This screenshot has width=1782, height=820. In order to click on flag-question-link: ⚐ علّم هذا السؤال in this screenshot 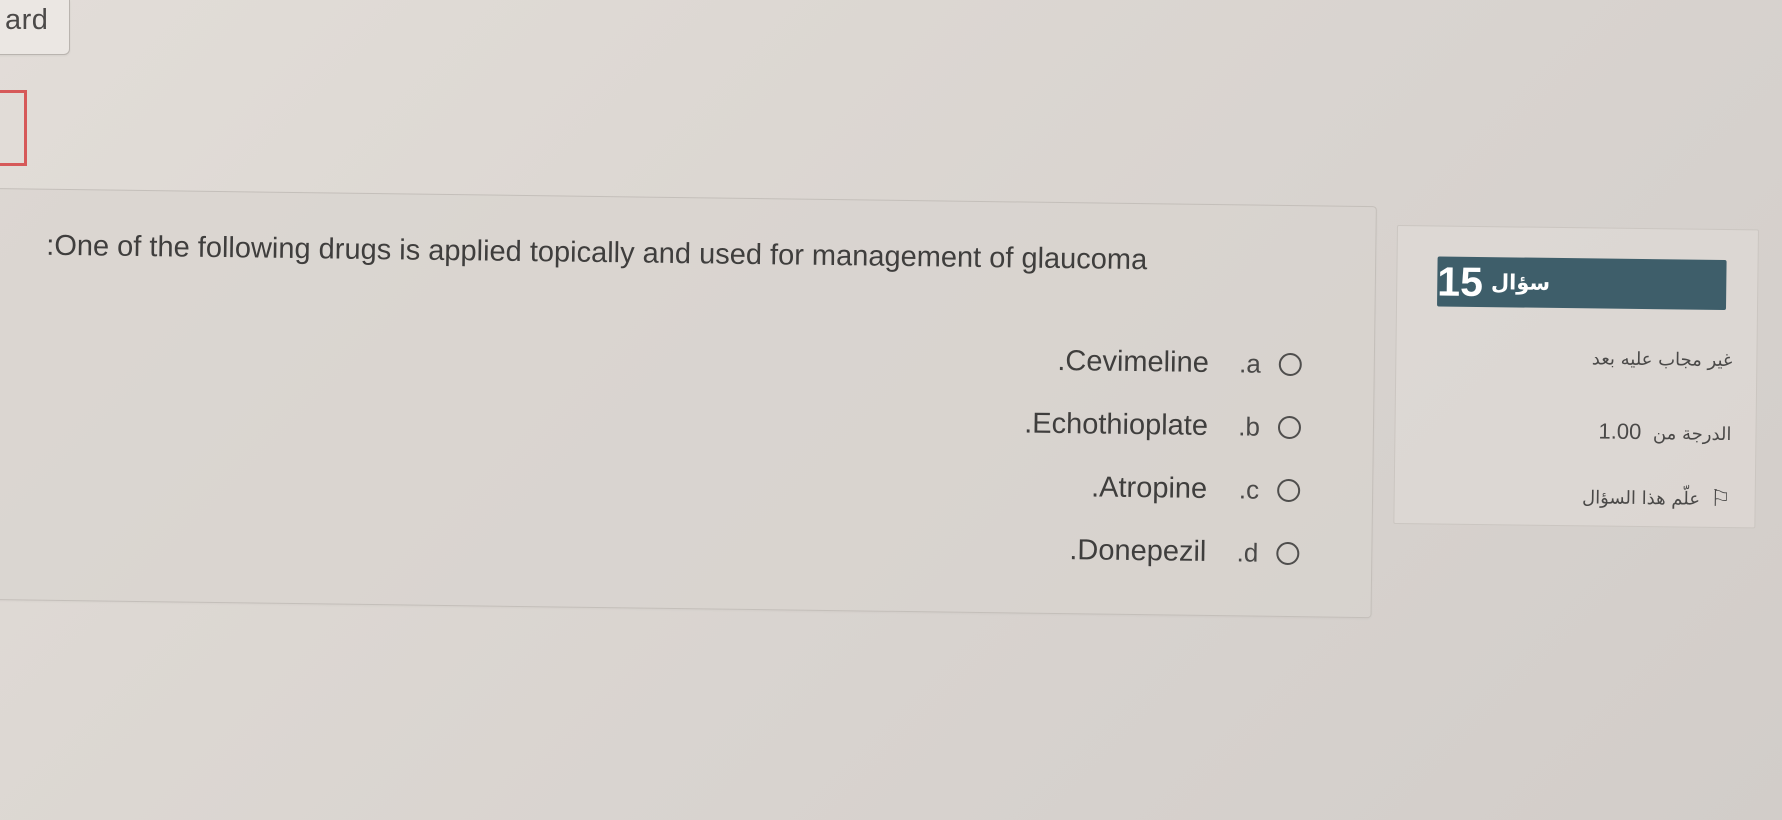, I will do `click(1656, 499)`.